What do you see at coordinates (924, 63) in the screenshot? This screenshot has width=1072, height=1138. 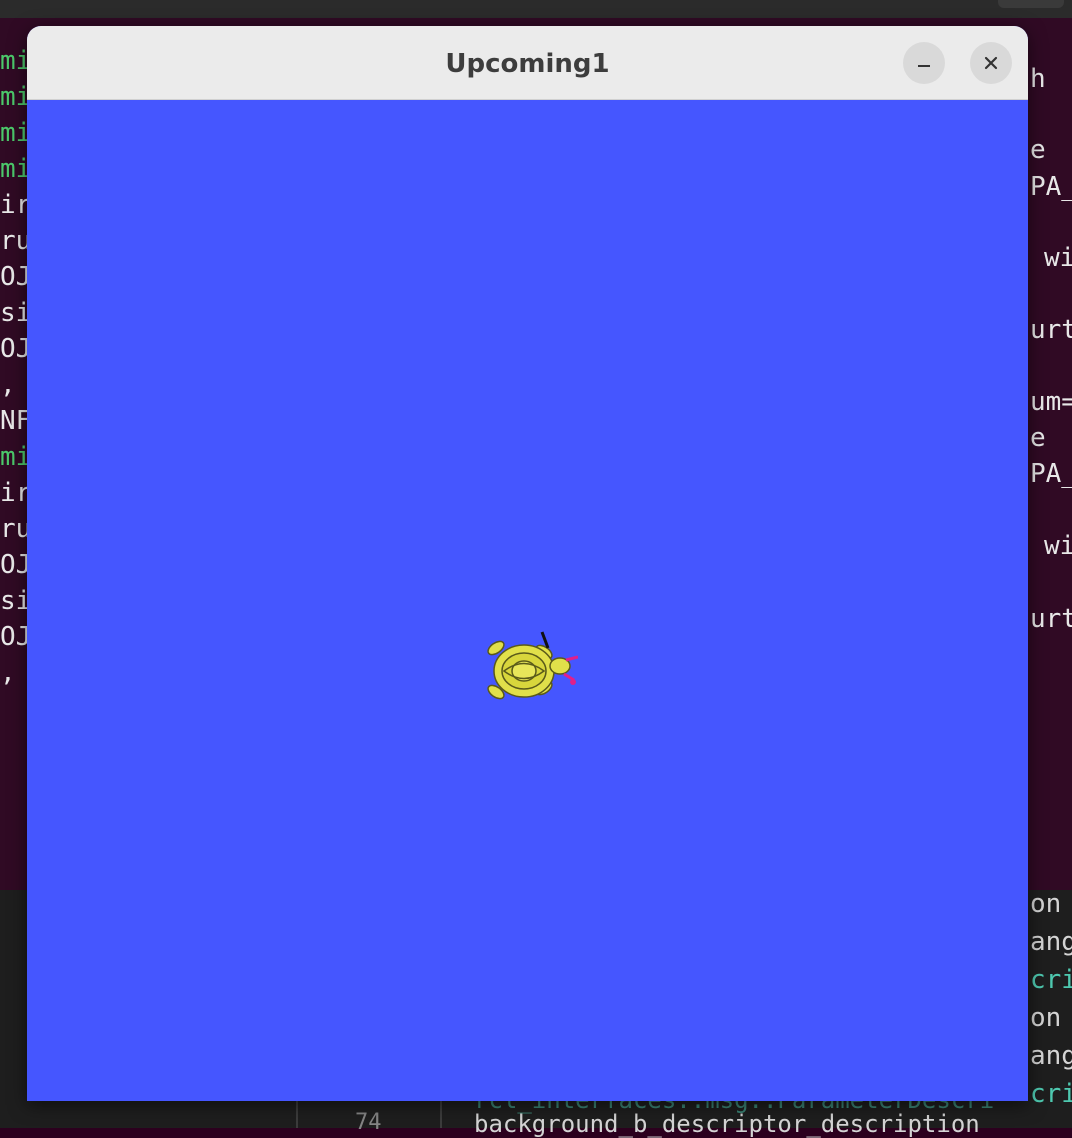 I see `minimize-button` at bounding box center [924, 63].